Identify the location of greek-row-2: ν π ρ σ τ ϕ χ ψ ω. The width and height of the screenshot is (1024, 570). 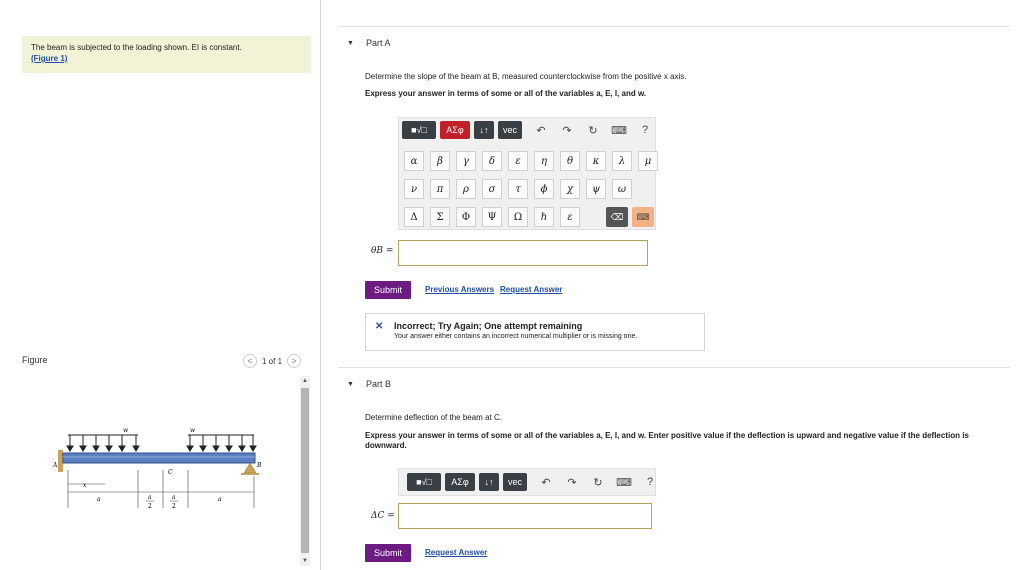
(521, 189).